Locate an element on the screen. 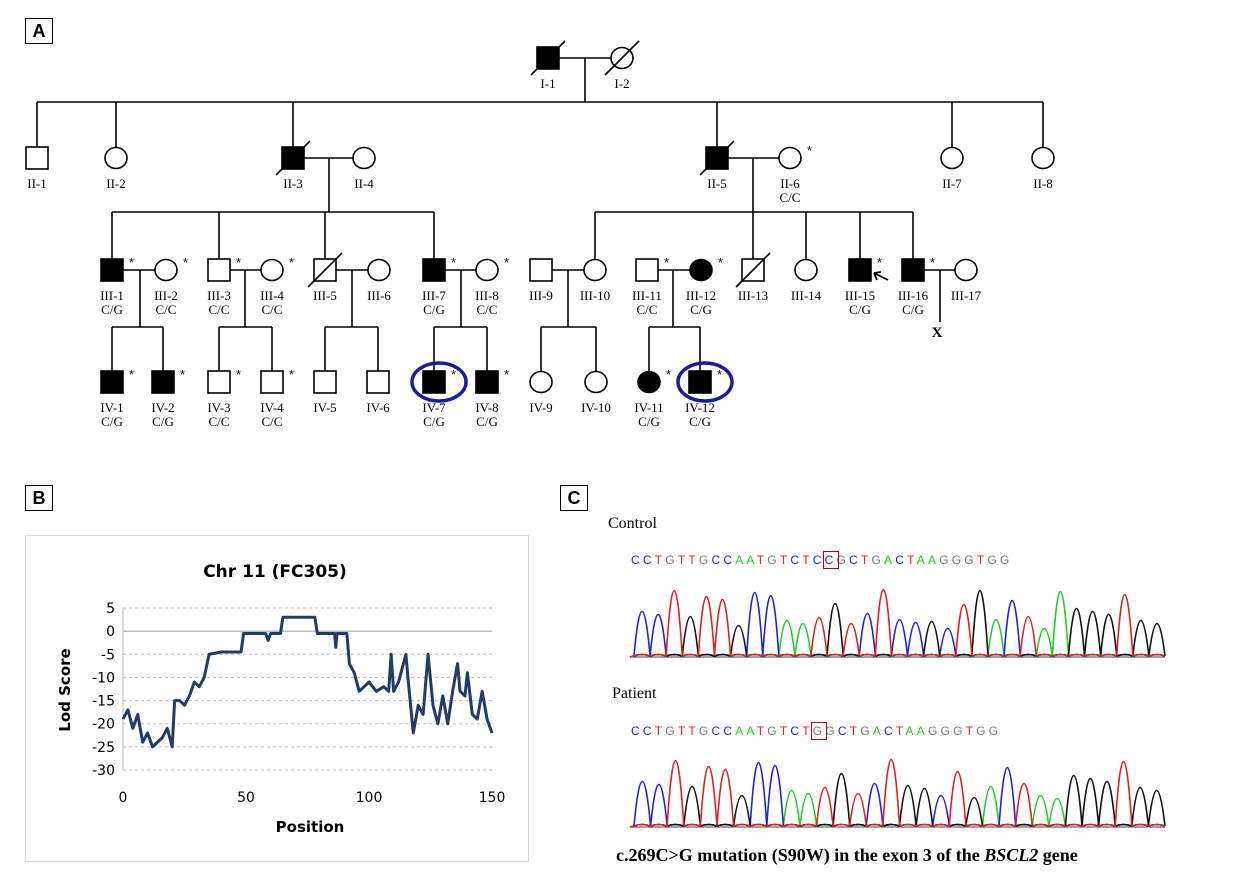 Image resolution: width=1247 pixels, height=873 pixels. individual-id: II-7 is located at coordinates (952, 183).